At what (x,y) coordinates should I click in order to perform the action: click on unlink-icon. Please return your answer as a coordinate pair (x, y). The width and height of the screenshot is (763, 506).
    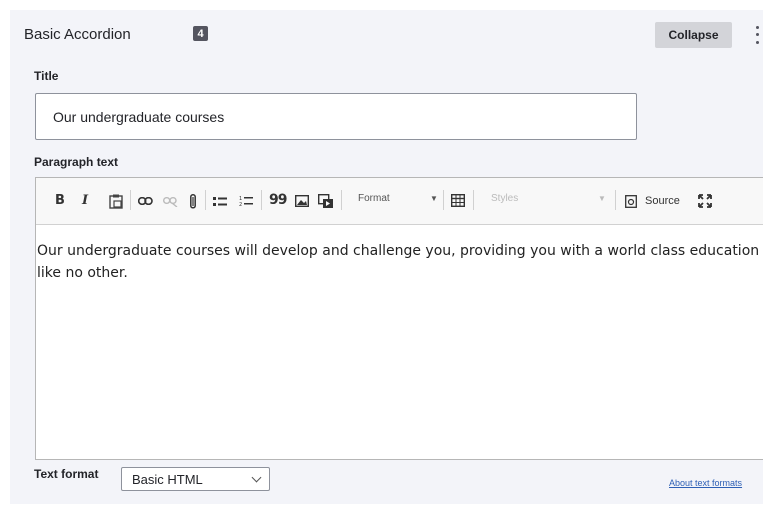
    Looking at the image, I should click on (170, 202).